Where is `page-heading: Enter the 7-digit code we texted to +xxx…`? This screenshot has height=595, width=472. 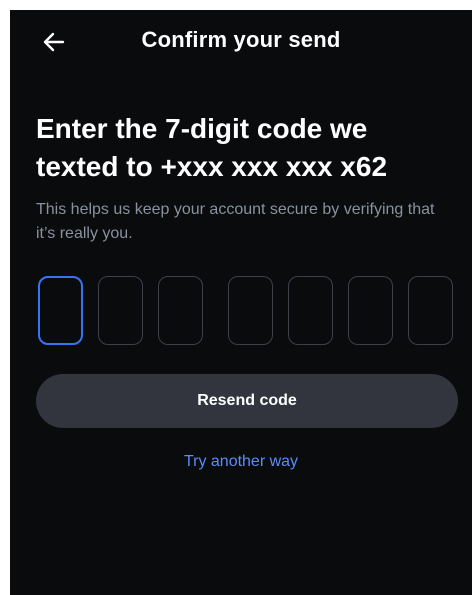 page-heading: Enter the 7-digit code we texted to +xxx… is located at coordinates (212, 147).